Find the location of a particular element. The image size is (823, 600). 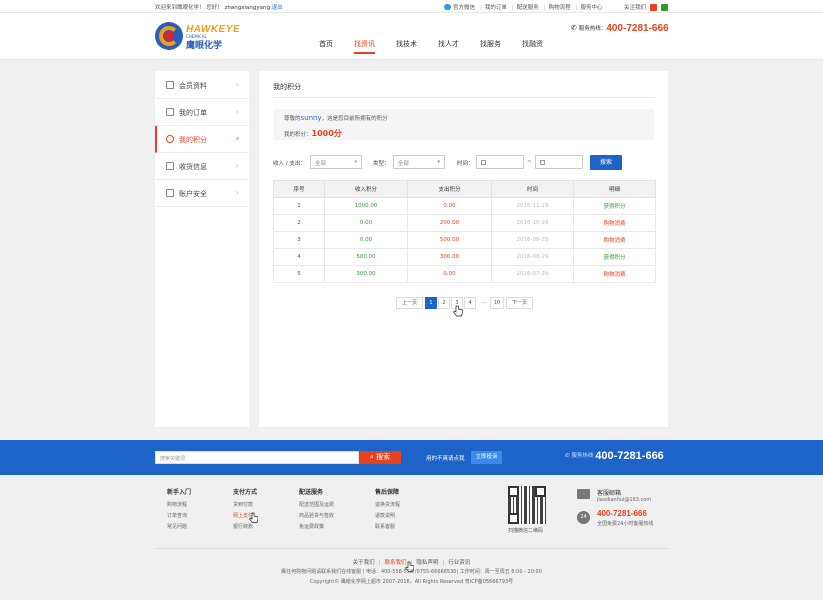

footer-col-title: 配送服务 is located at coordinates (311, 492).